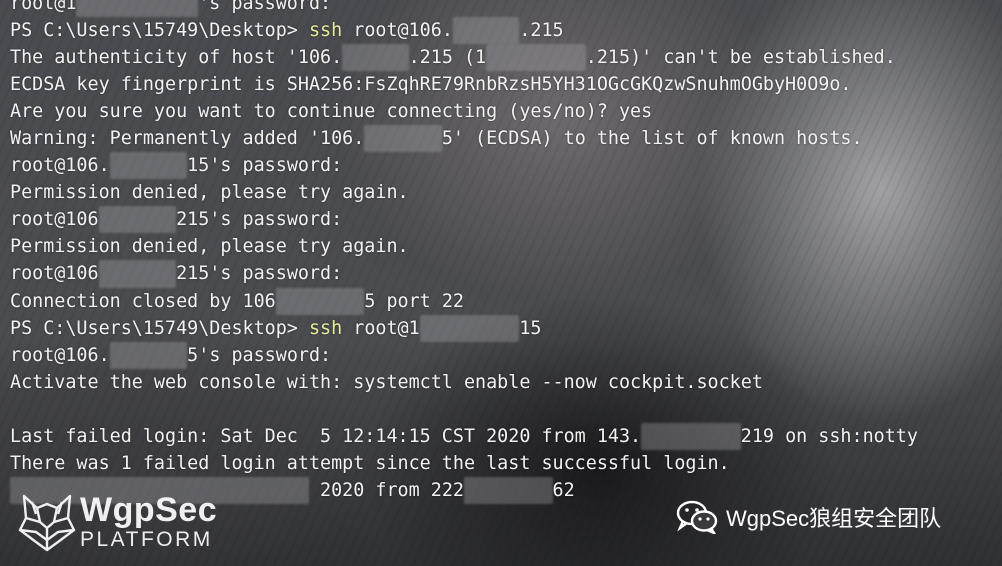 This screenshot has width=1002, height=566. Describe the element at coordinates (259, 355) in the screenshot. I see `terminal-text: 5's password:` at that location.